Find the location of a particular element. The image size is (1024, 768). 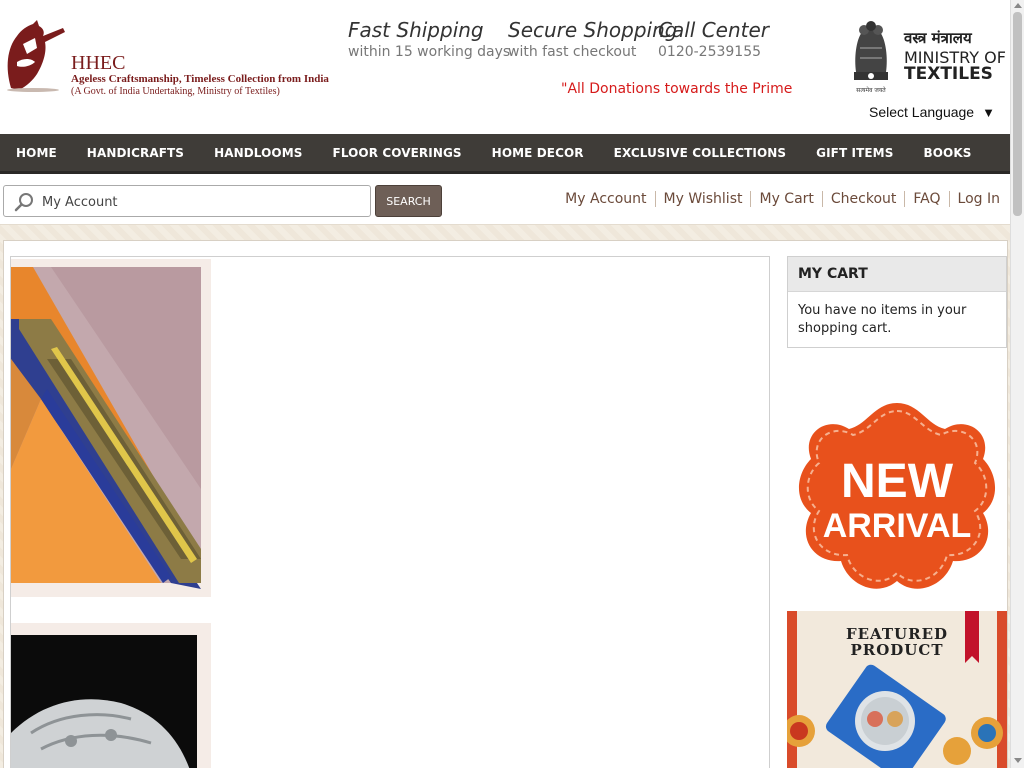

national-emblem-icon: सत्यमेव जयते is located at coordinates (871, 57).